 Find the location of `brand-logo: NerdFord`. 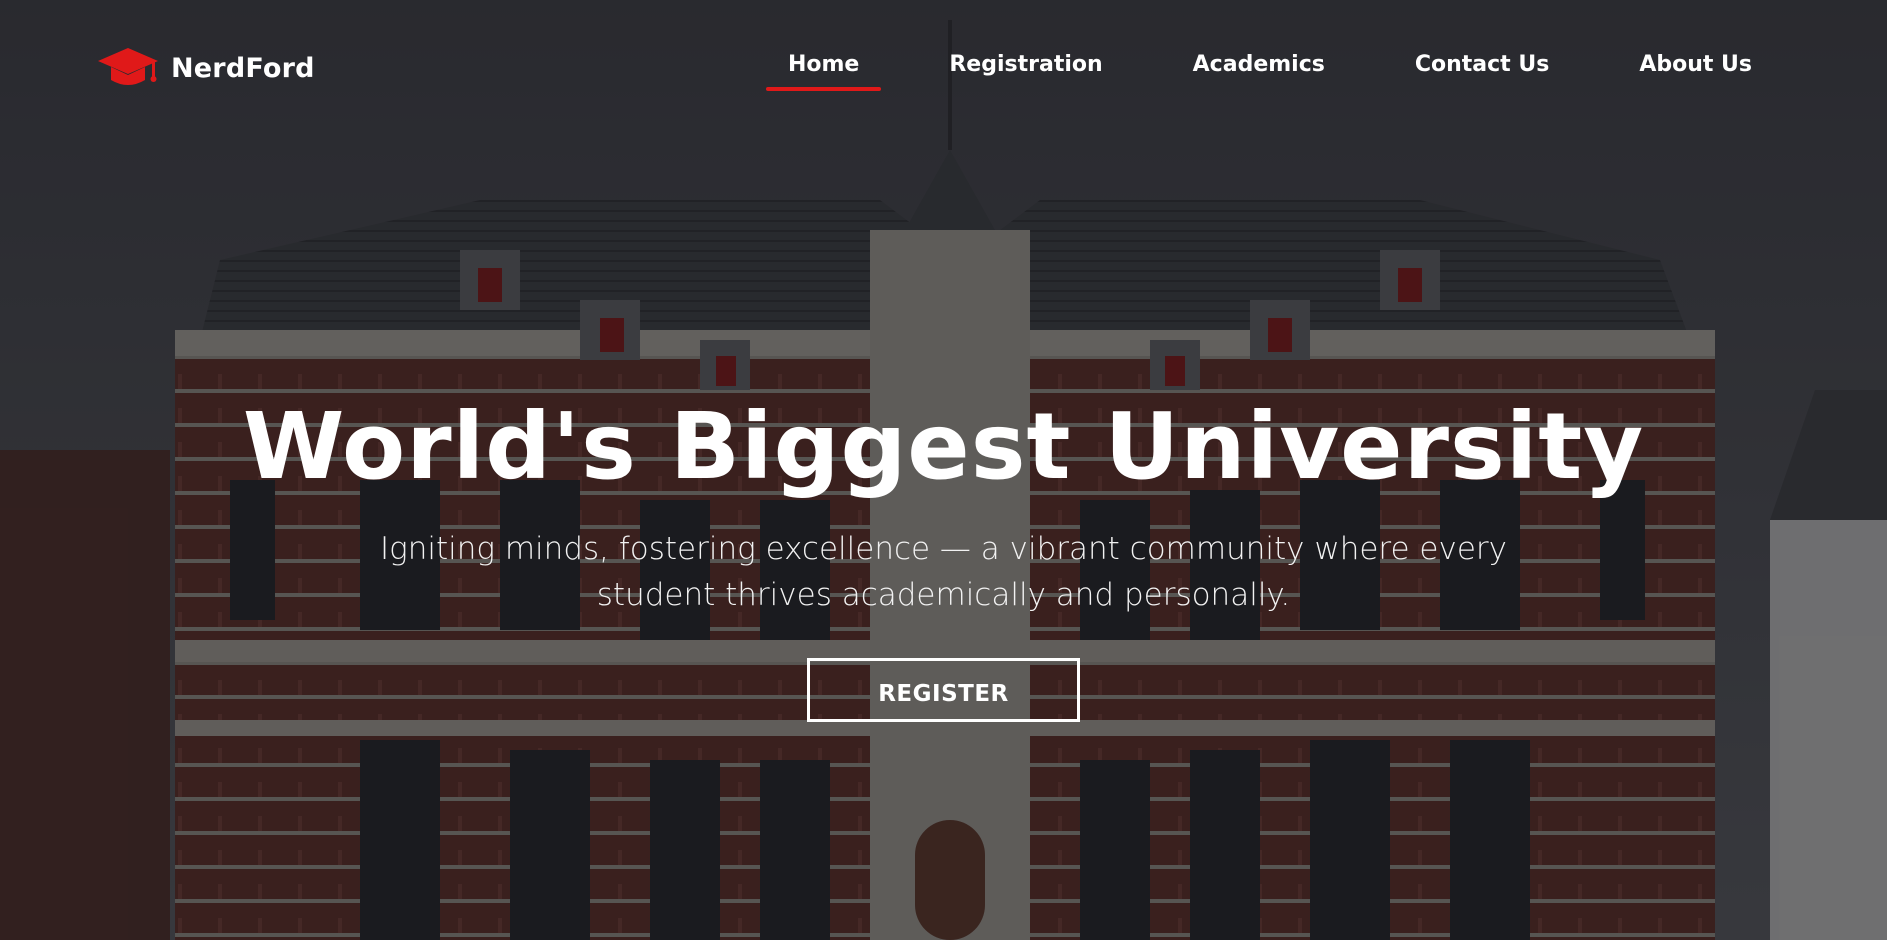

brand-logo: NerdFord is located at coordinates (206, 68).